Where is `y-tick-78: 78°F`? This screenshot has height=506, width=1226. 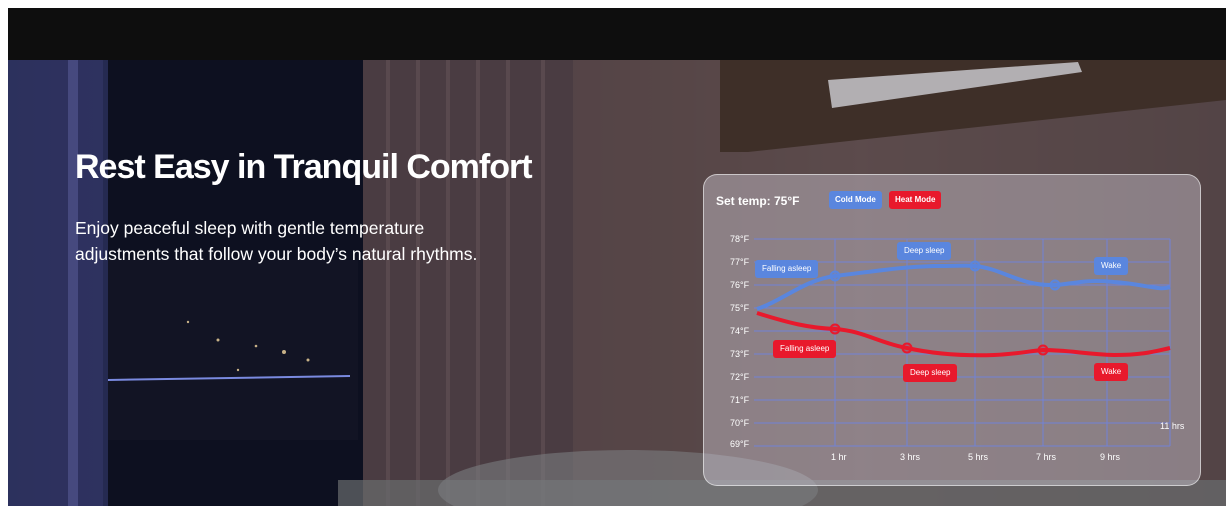 y-tick-78: 78°F is located at coordinates (740, 239).